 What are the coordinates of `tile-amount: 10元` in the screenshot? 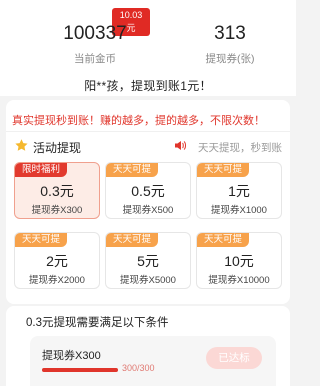 It's located at (239, 261).